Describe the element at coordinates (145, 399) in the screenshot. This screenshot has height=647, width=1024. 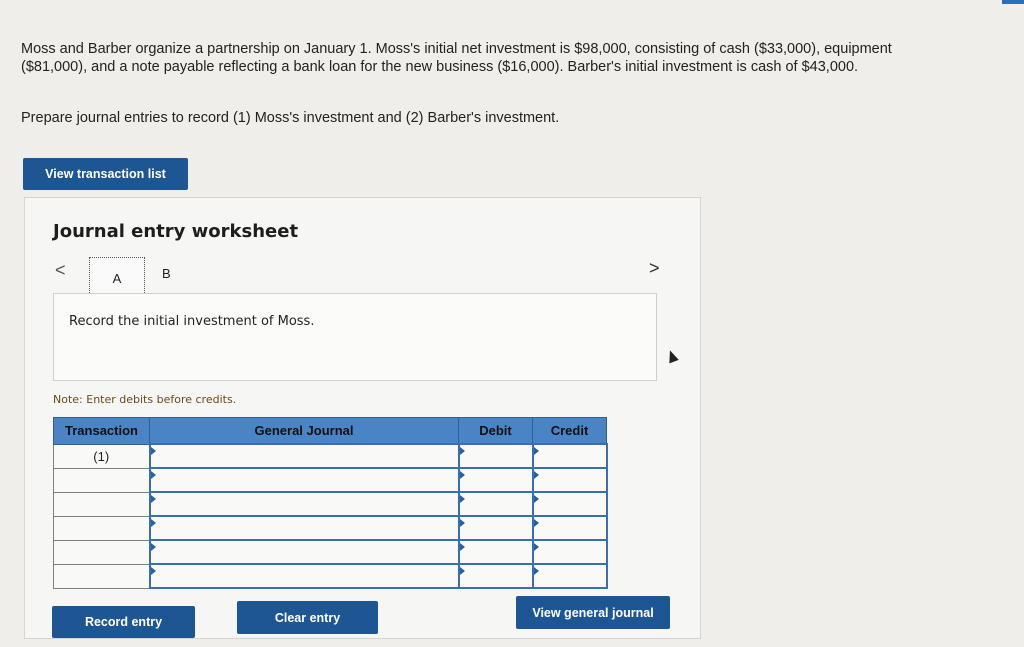
I see `note-text: Note: Enter debits before credits.` at that location.